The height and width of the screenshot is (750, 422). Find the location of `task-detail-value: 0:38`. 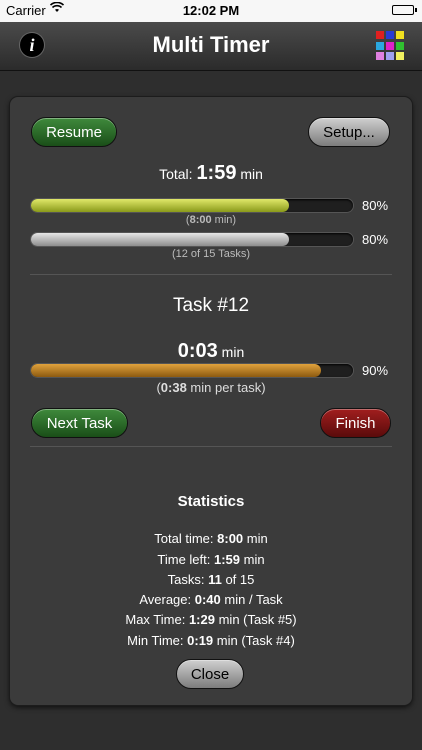

task-detail-value: 0:38 is located at coordinates (173, 387).